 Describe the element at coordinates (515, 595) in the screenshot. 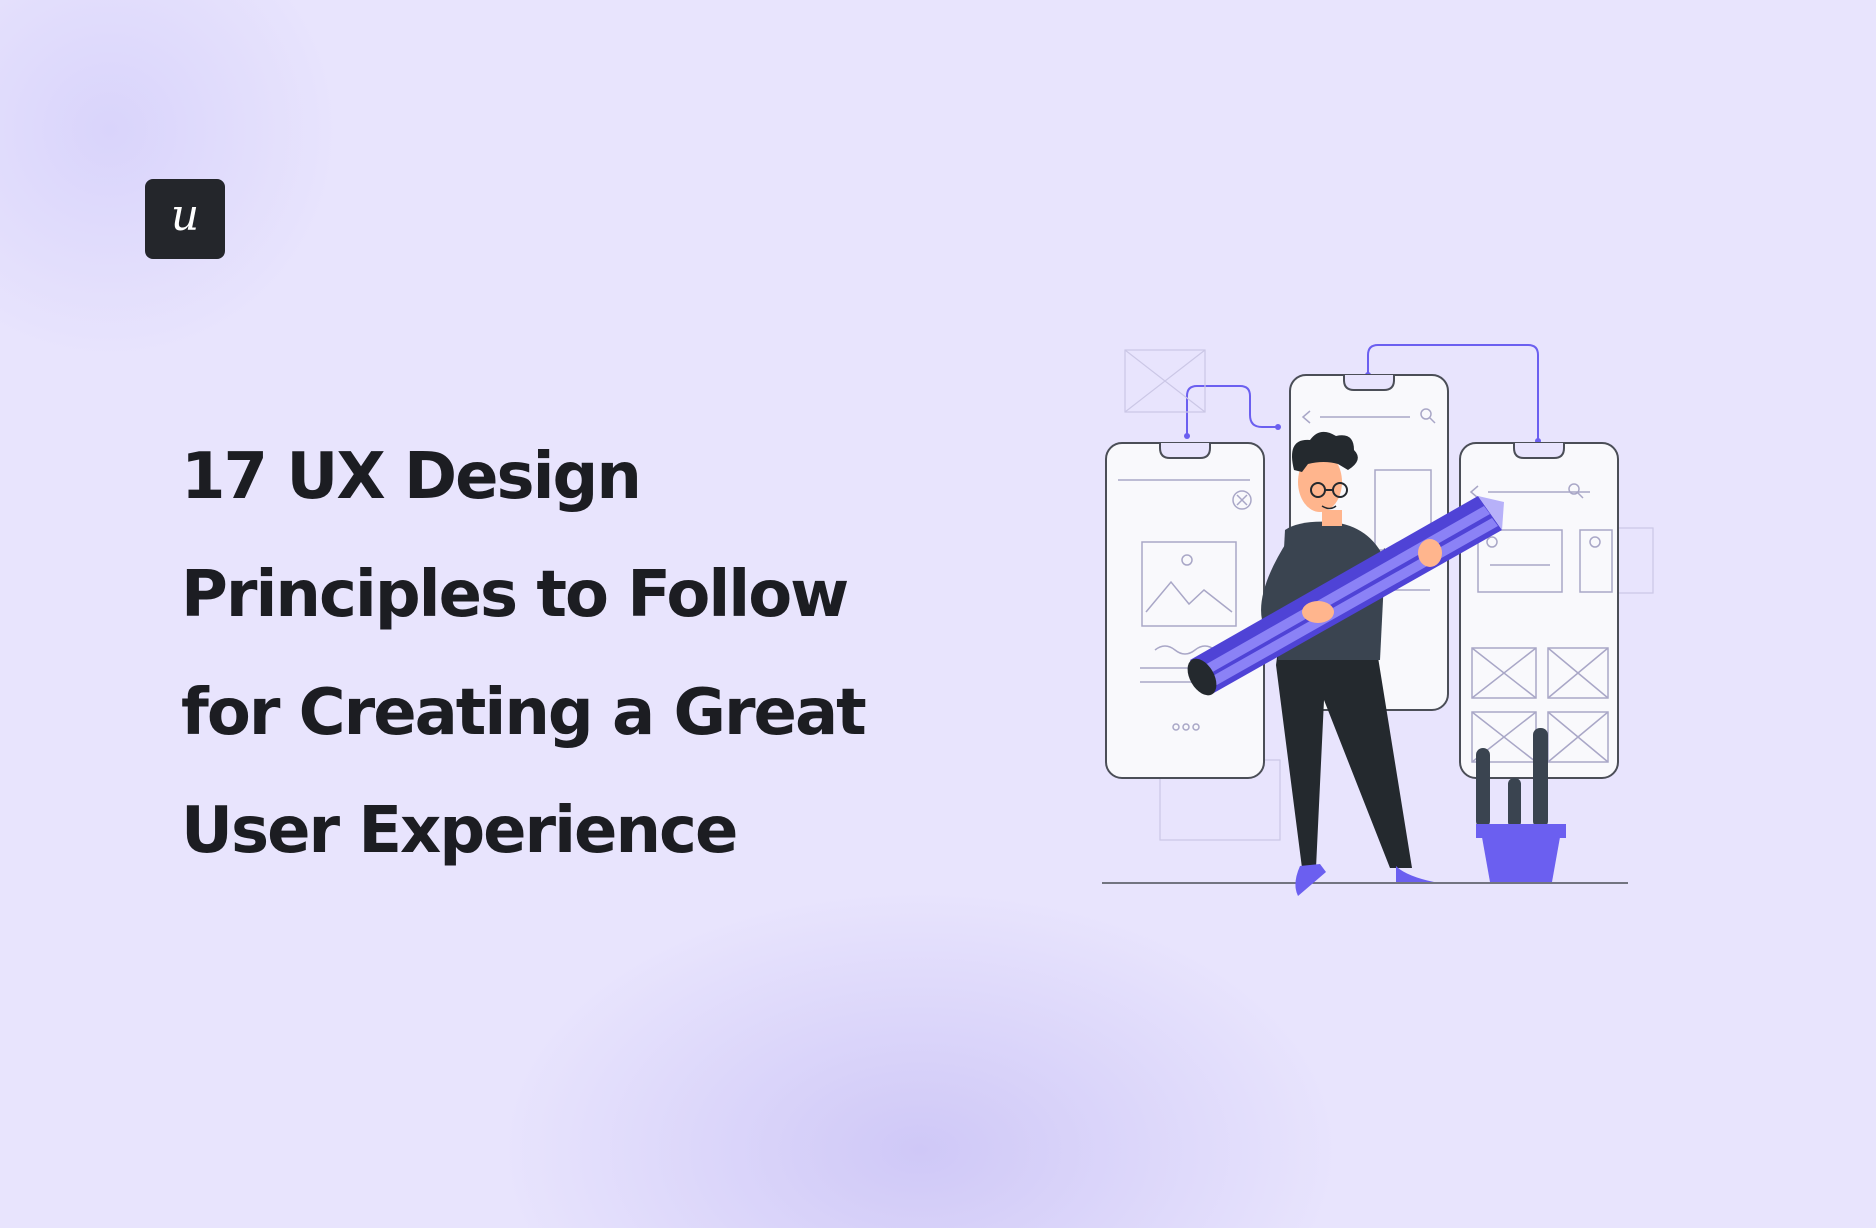

I see `headline-line-2: Principles to Follow` at that location.